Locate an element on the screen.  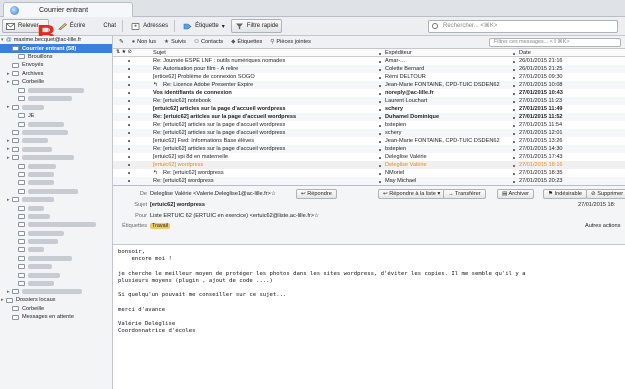
column-date: Date is located at coordinates (568, 53).